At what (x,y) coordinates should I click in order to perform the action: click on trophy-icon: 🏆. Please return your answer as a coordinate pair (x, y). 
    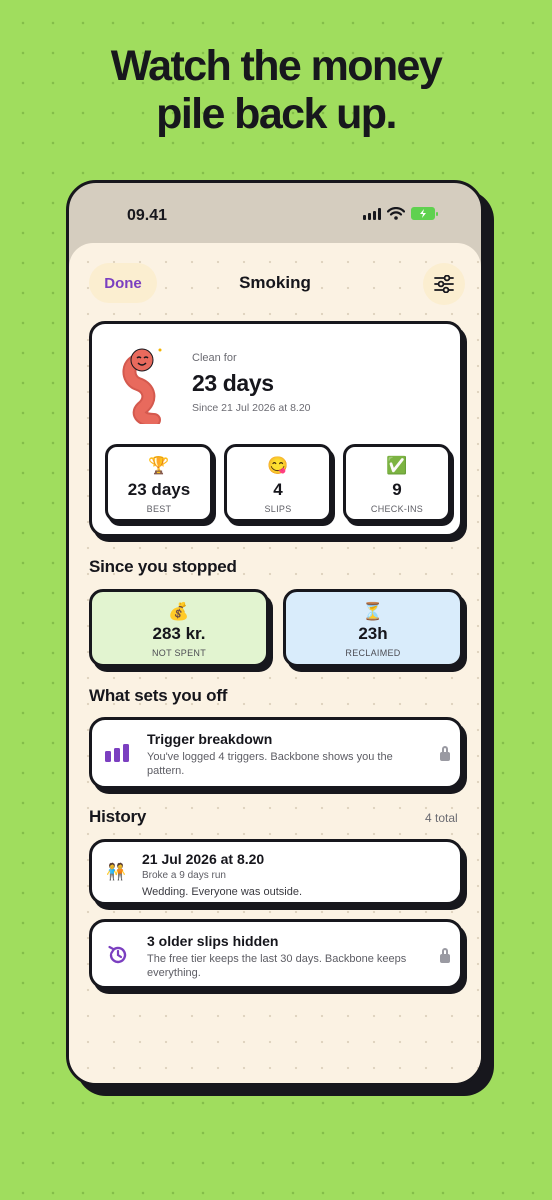
    Looking at the image, I should click on (159, 465).